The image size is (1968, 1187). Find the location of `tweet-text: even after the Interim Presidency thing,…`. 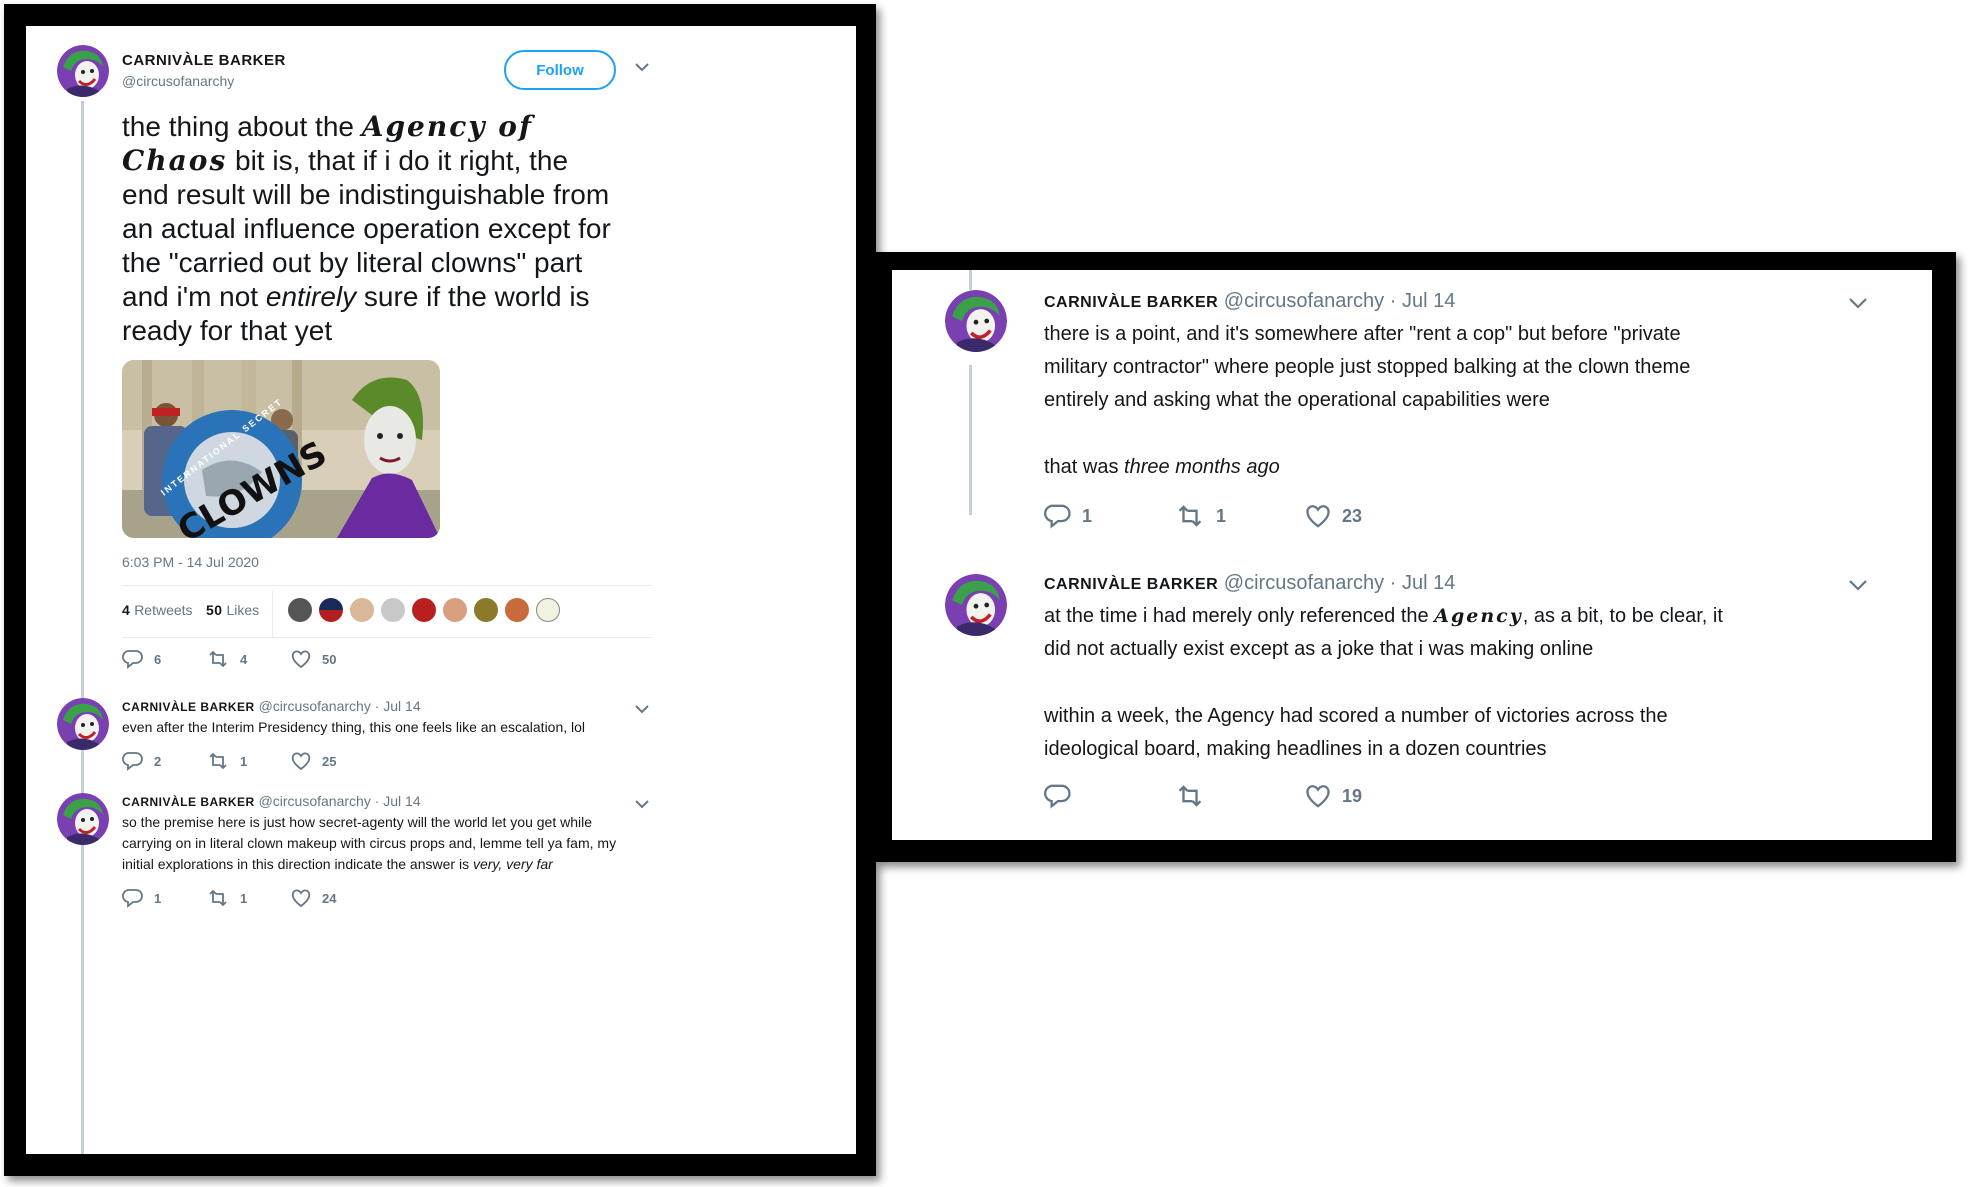

tweet-text: even after the Interim Presidency thing,… is located at coordinates (354, 727).